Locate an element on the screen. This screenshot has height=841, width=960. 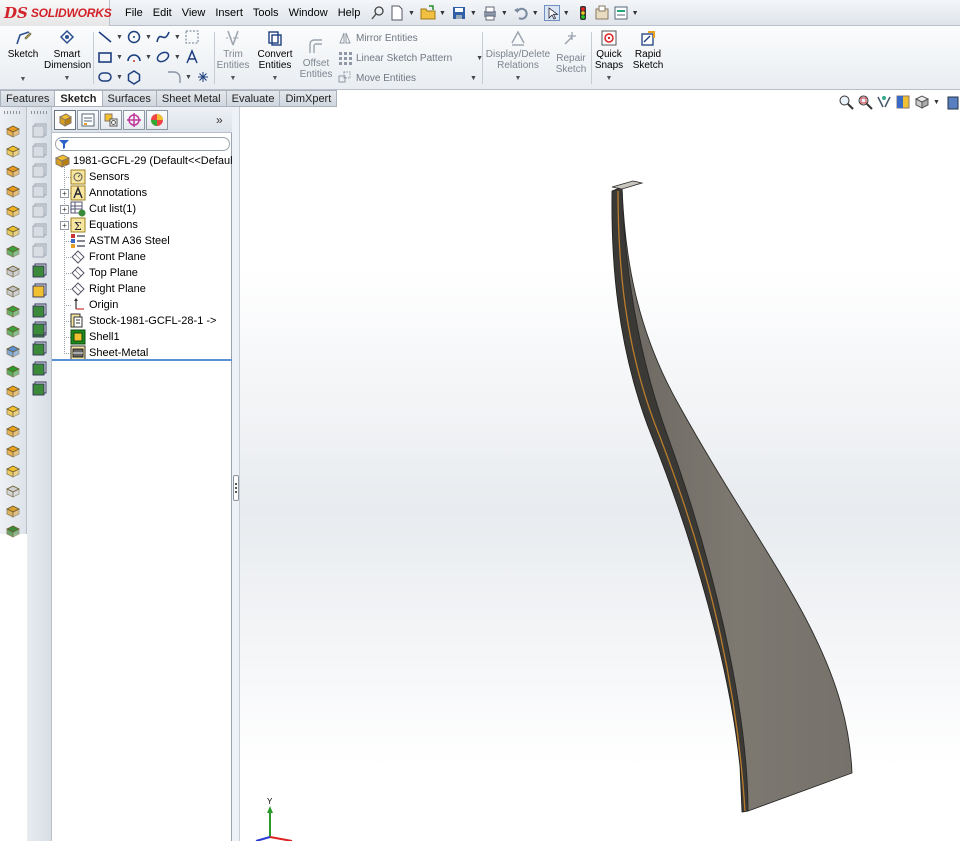
jog-icon is located at coordinates (39, 251).